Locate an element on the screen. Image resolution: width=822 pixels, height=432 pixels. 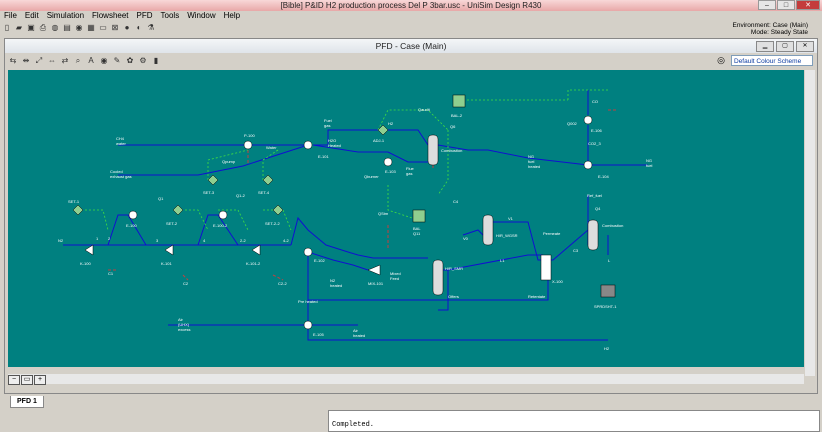
new-file-icon: ▯ is located at coordinates (7, 28).